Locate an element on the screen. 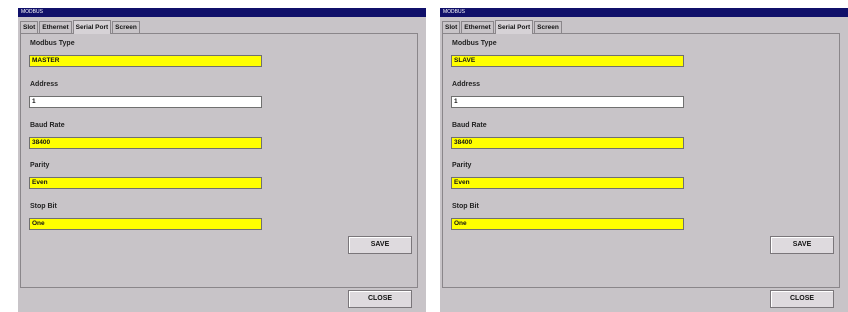  modbus-type-field: SLAVE is located at coordinates (567, 61).